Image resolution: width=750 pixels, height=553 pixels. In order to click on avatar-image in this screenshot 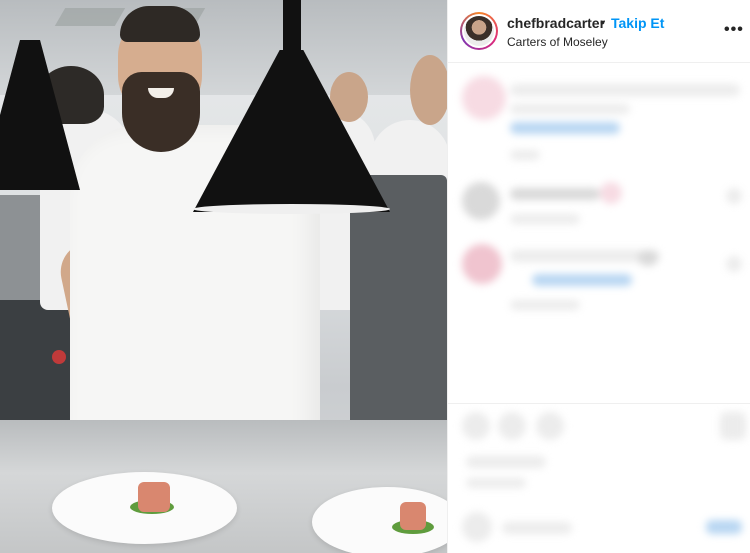, I will do `click(479, 31)`.